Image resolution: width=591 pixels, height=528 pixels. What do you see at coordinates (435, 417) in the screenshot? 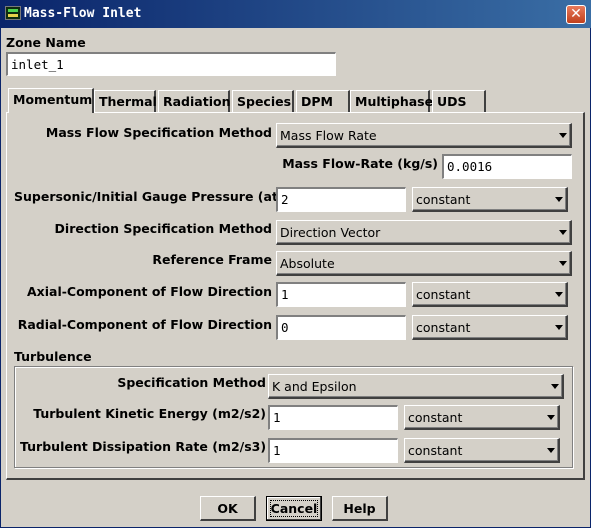
I see `tke-method-value: constant` at bounding box center [435, 417].